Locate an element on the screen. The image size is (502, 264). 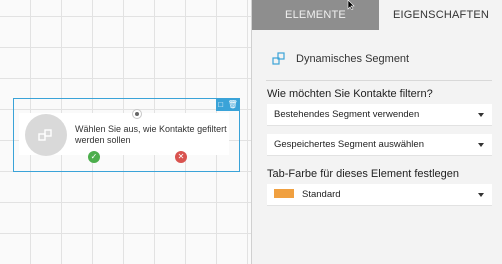
color-label: Tab-Farbe für dieses Element festlegen is located at coordinates (363, 174).